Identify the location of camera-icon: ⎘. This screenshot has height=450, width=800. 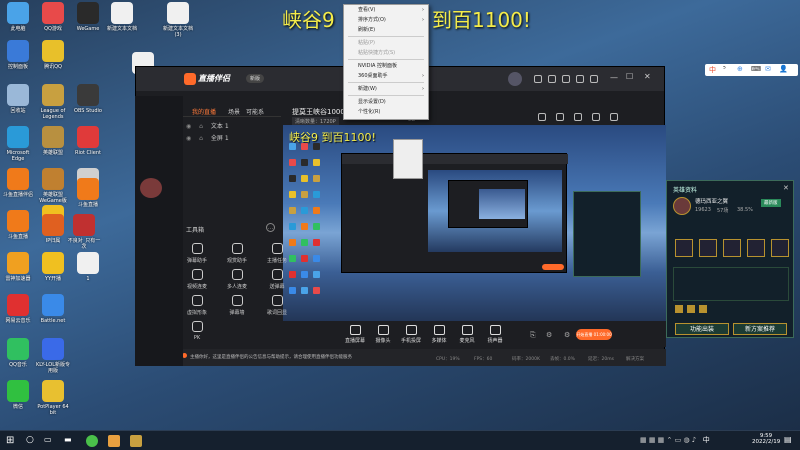
(533, 335).